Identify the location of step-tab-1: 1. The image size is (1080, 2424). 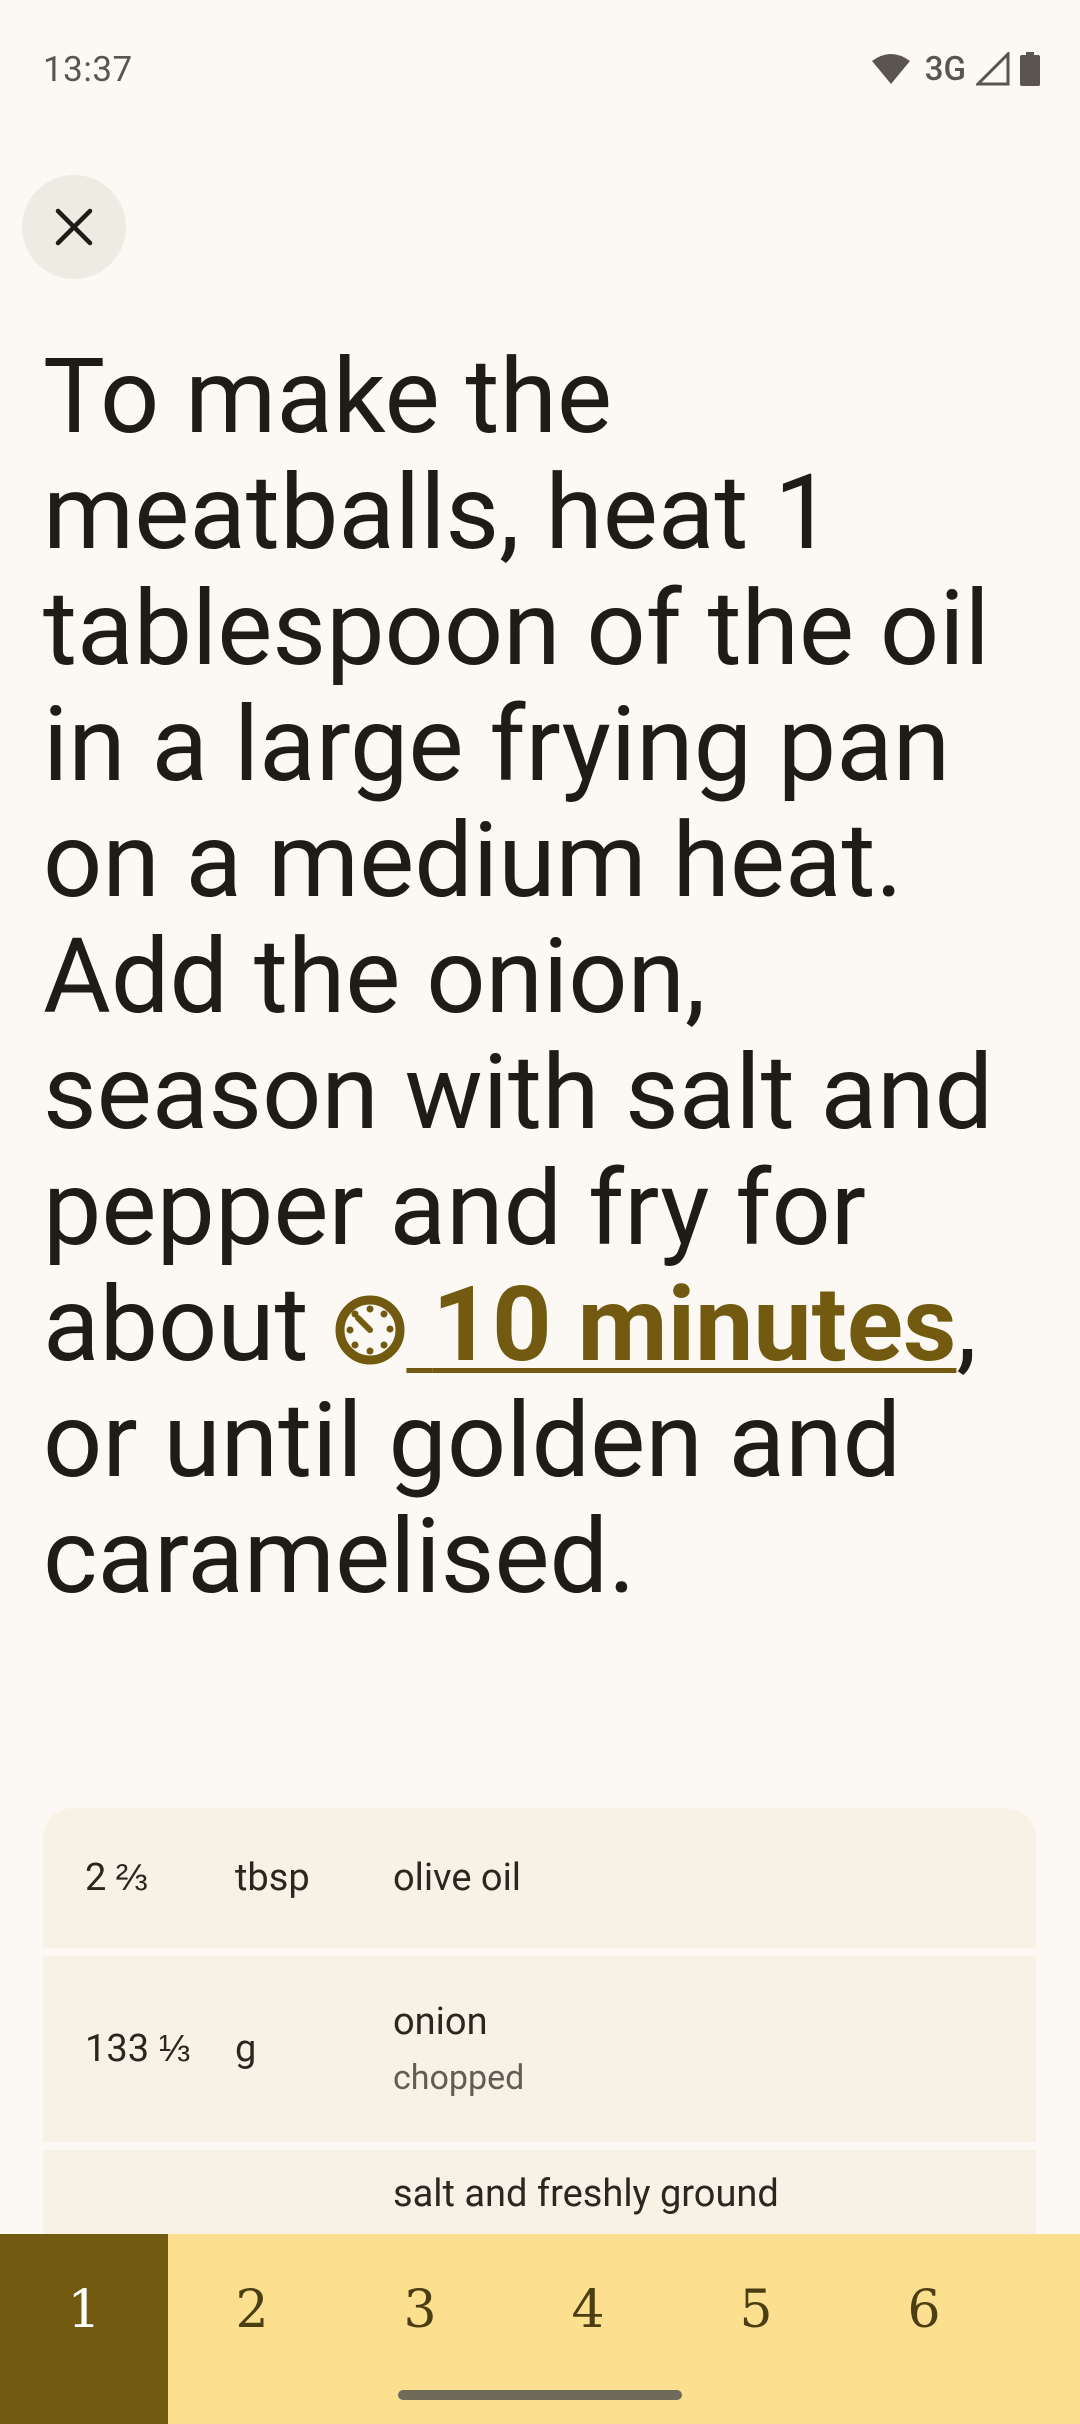
(84, 2329).